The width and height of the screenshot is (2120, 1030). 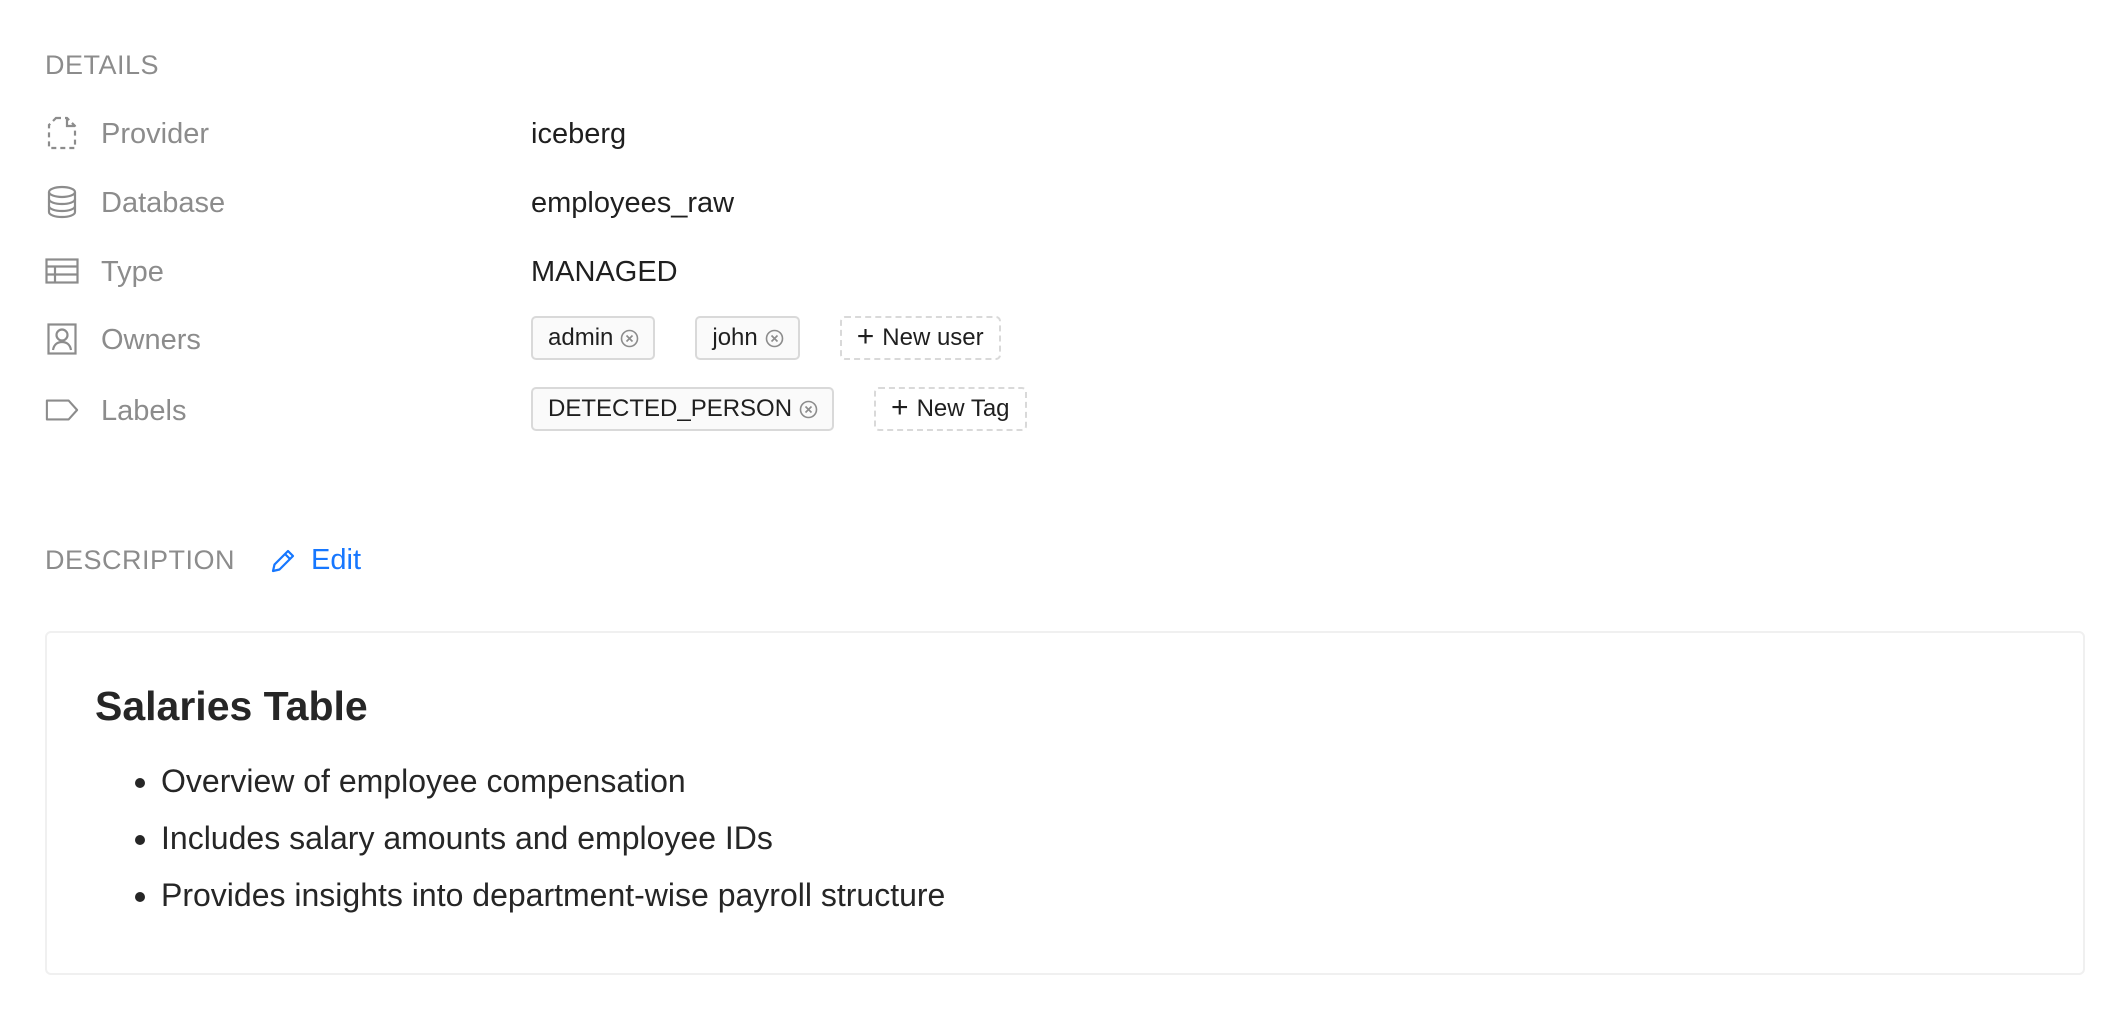 I want to click on database-icon, so click(x=62, y=202).